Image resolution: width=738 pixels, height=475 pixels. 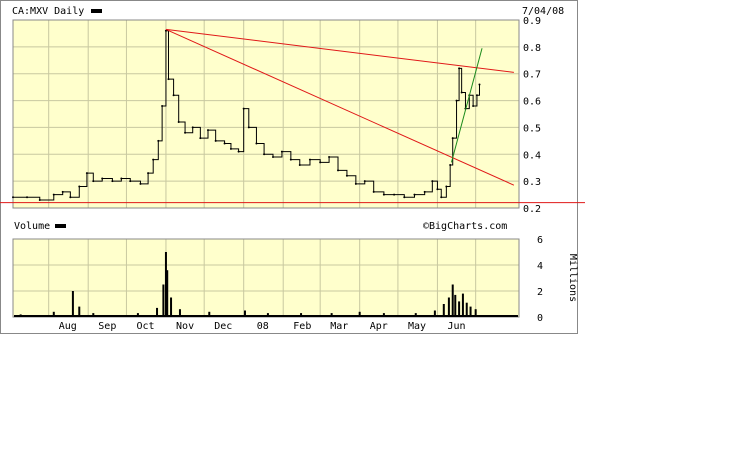 What do you see at coordinates (532, 155) in the screenshot?
I see `y-tick-label: 0.4` at bounding box center [532, 155].